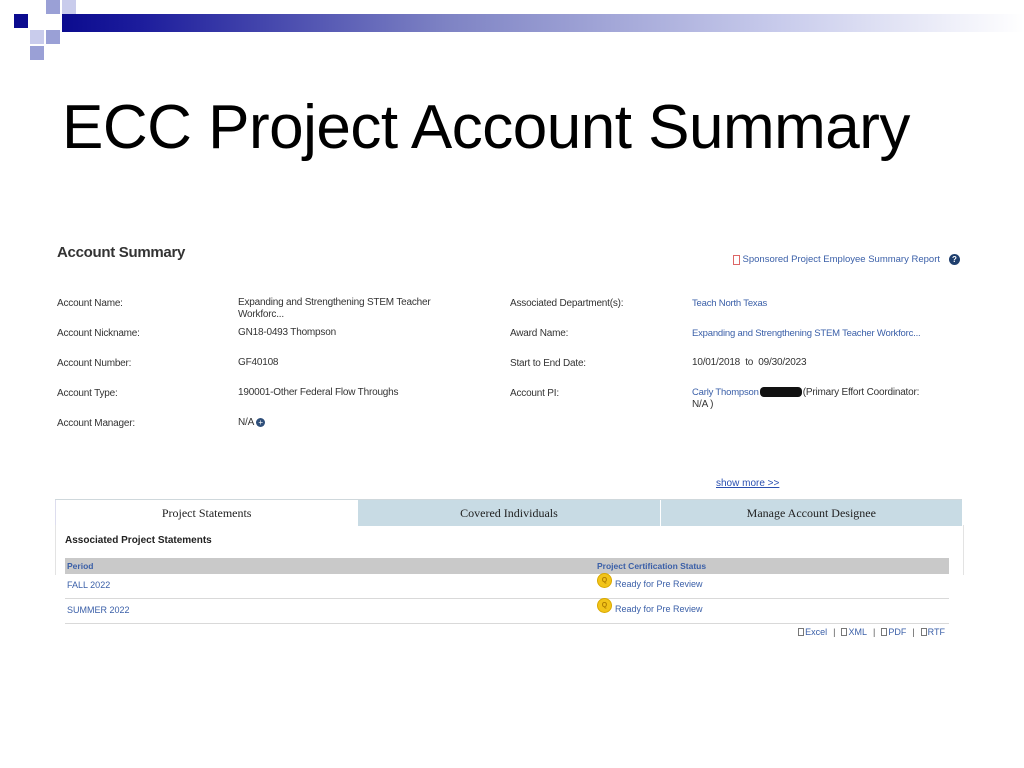 Image resolution: width=1024 pixels, height=768 pixels. Describe the element at coordinates (258, 362) in the screenshot. I see `account-number-value: GF40108` at that location.